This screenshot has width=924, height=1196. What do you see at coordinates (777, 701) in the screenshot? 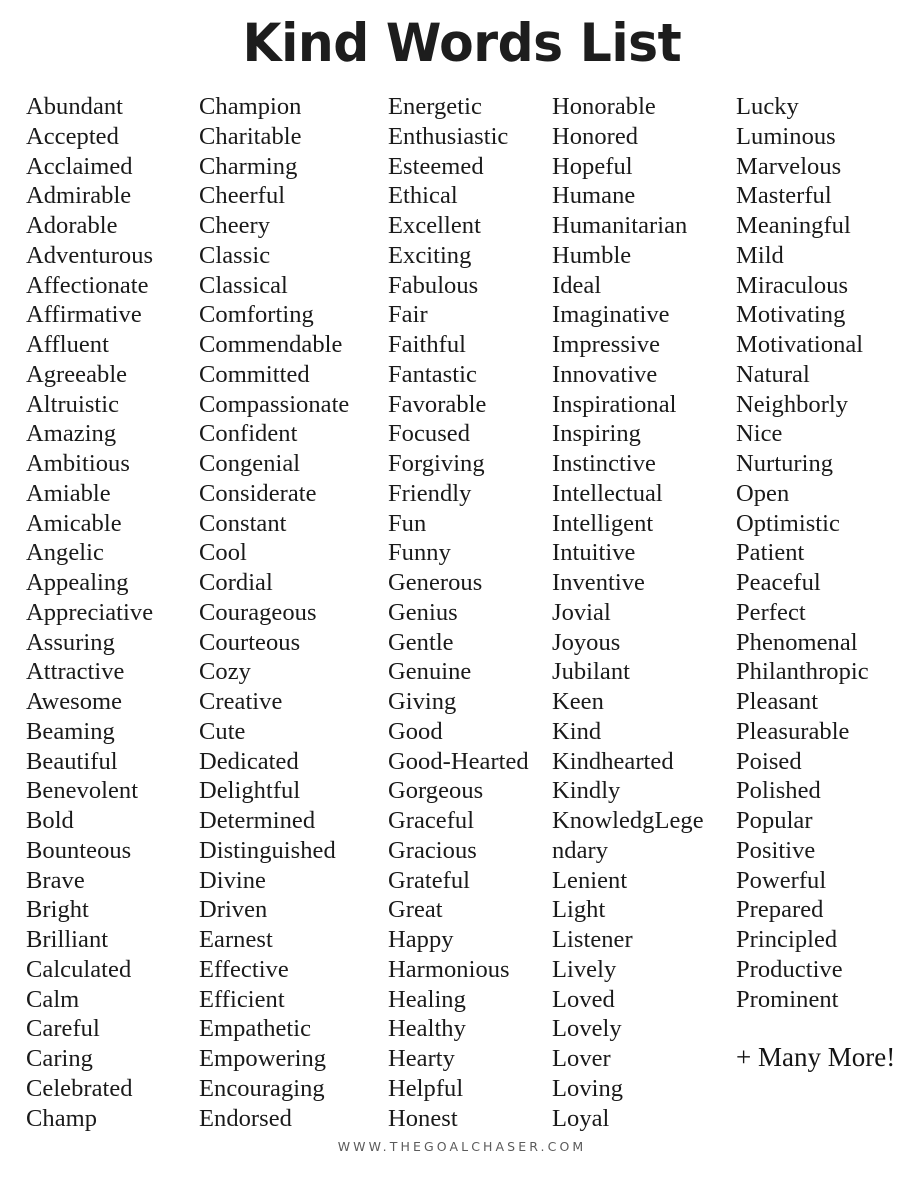
I see `word-item: Pleasant` at bounding box center [777, 701].